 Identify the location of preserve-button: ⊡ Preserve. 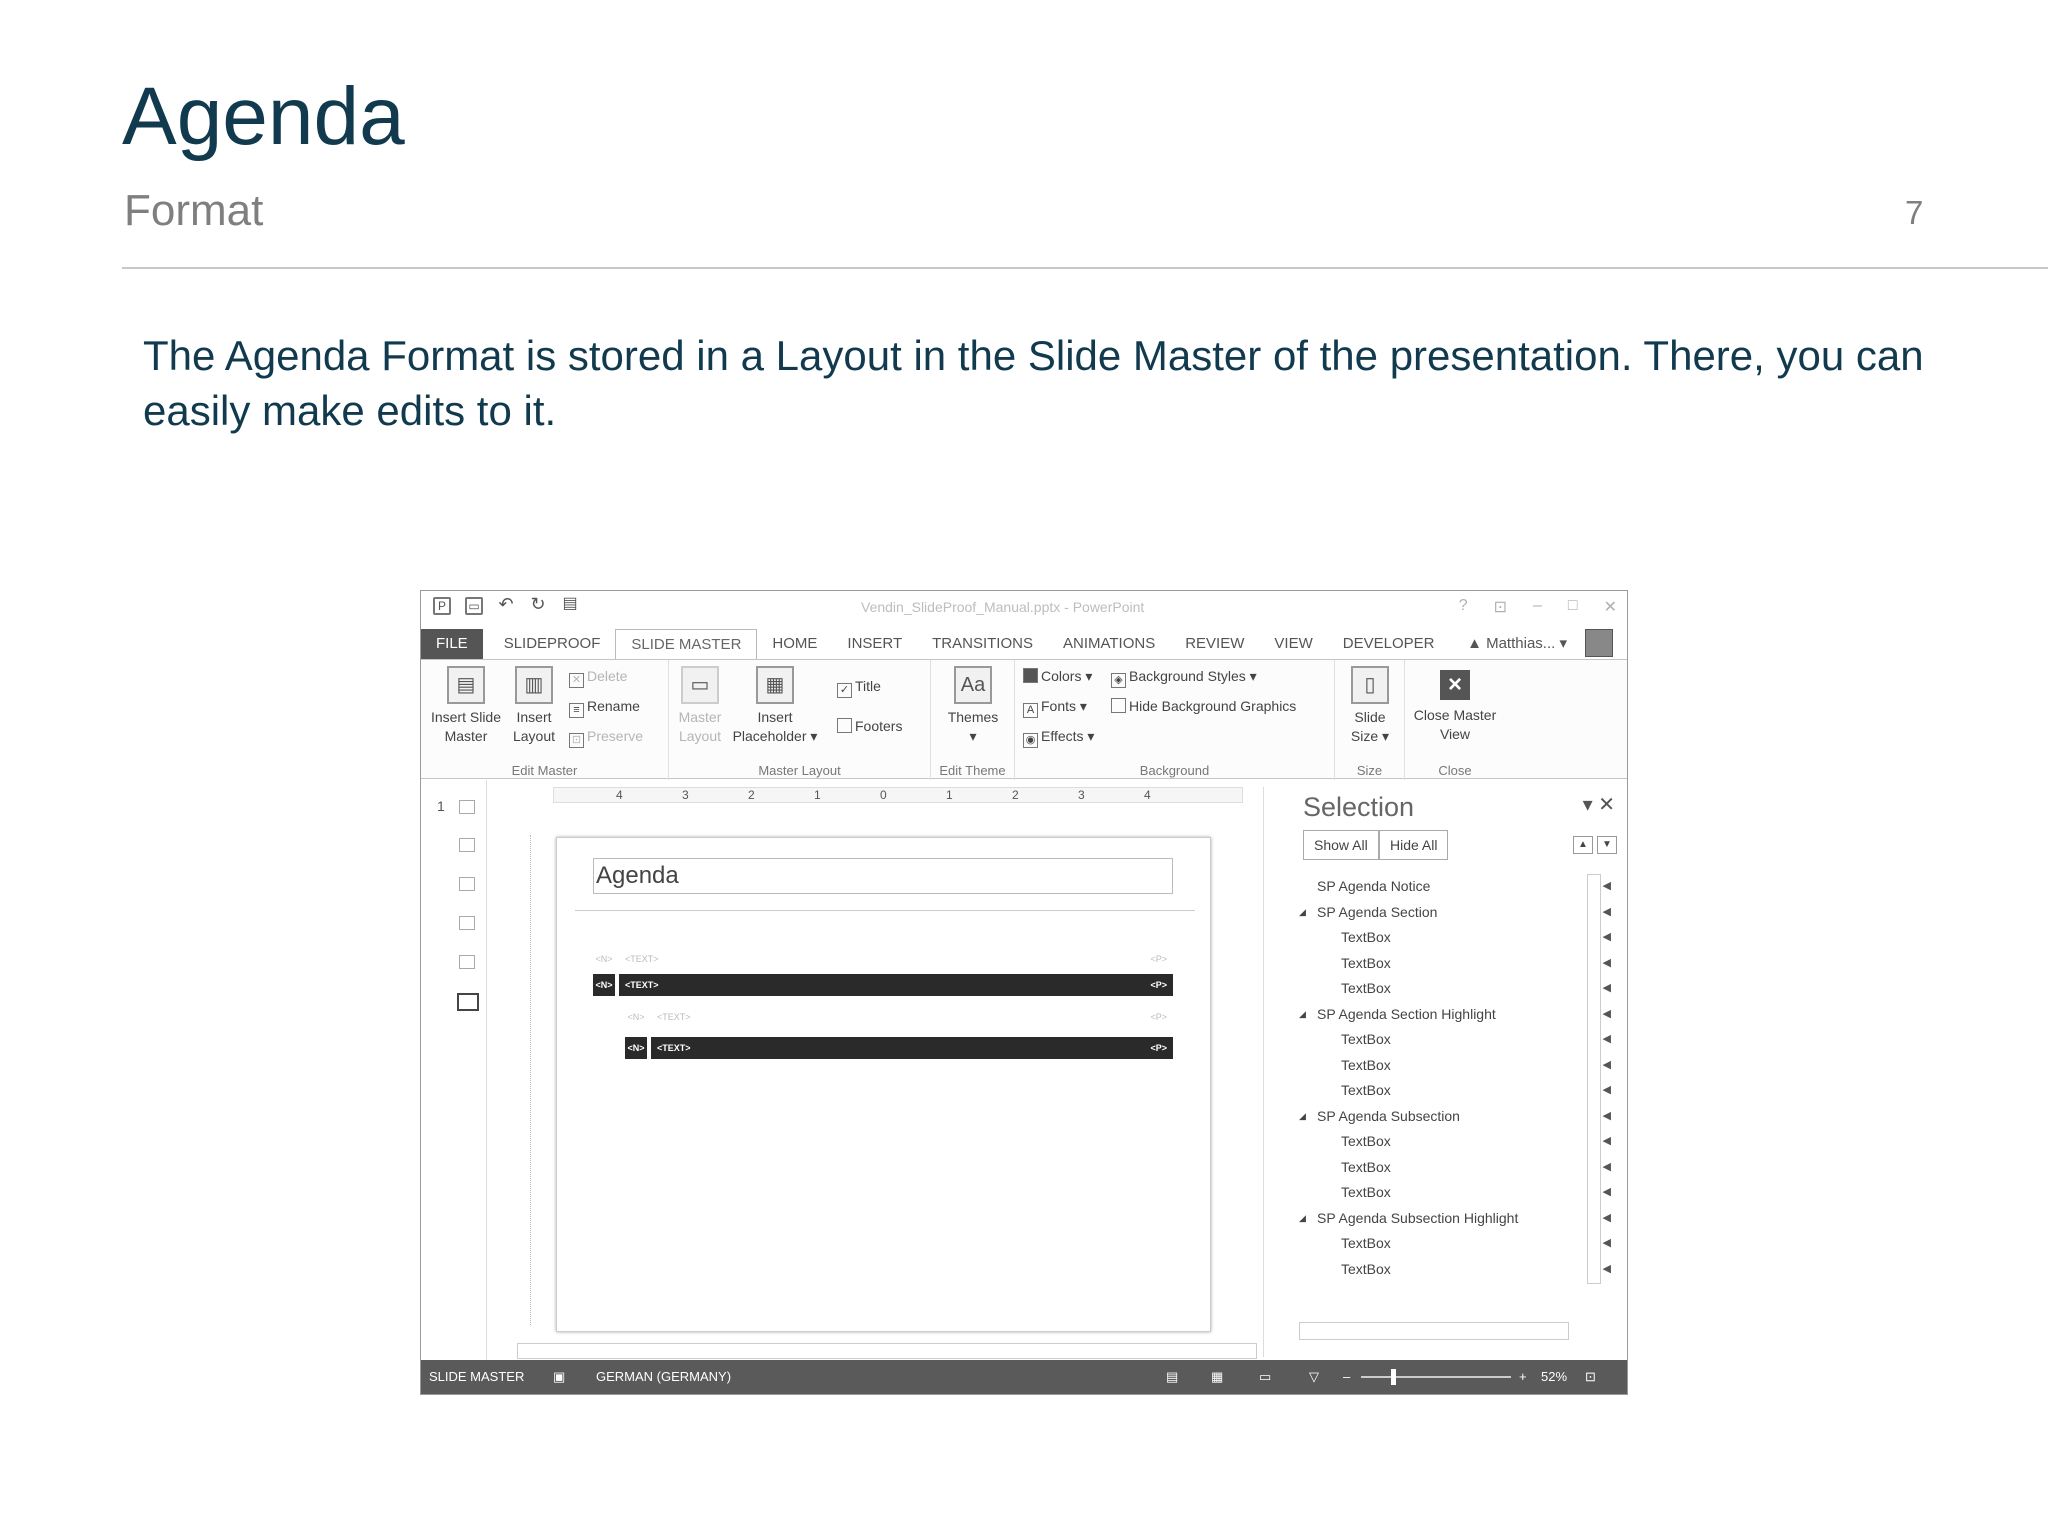
(606, 738).